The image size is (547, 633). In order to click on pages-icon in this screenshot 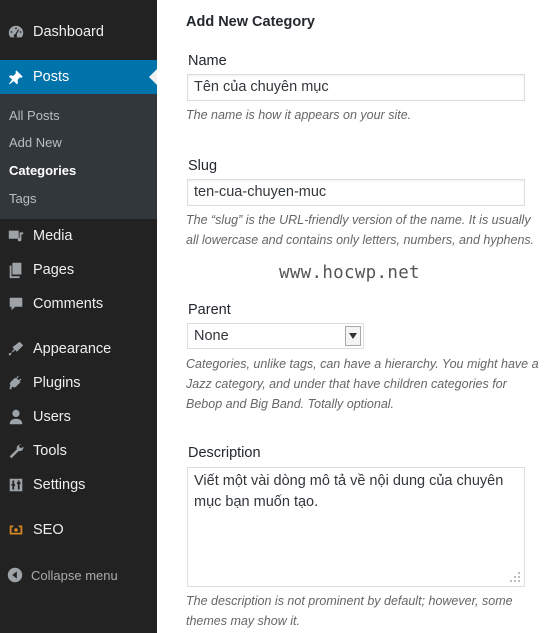, I will do `click(16, 270)`.